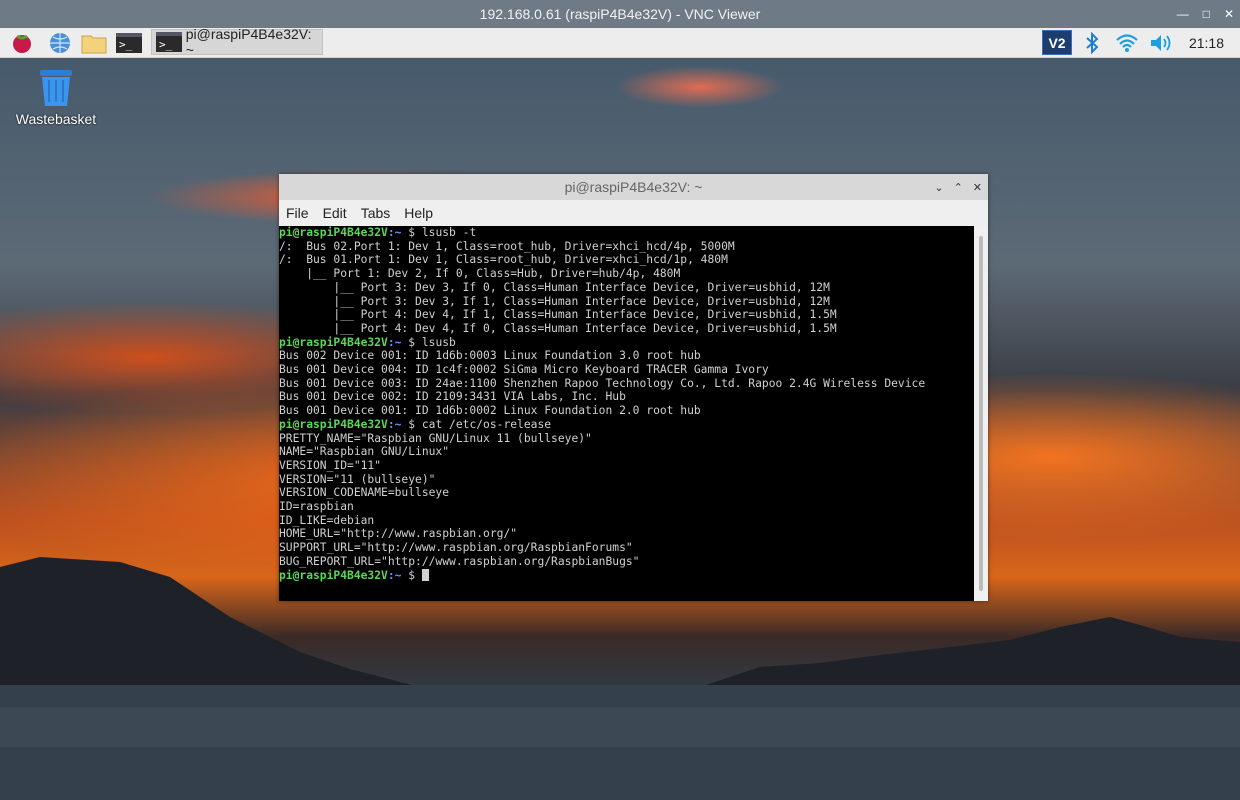 This screenshot has width=1240, height=800. What do you see at coordinates (94, 42) in the screenshot?
I see `file-manager-icon` at bounding box center [94, 42].